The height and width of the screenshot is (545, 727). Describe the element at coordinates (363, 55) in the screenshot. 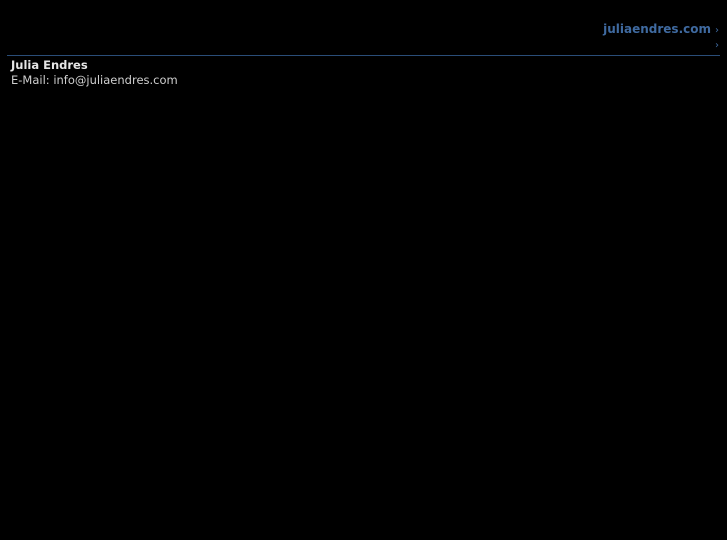

I see `header-divider` at that location.